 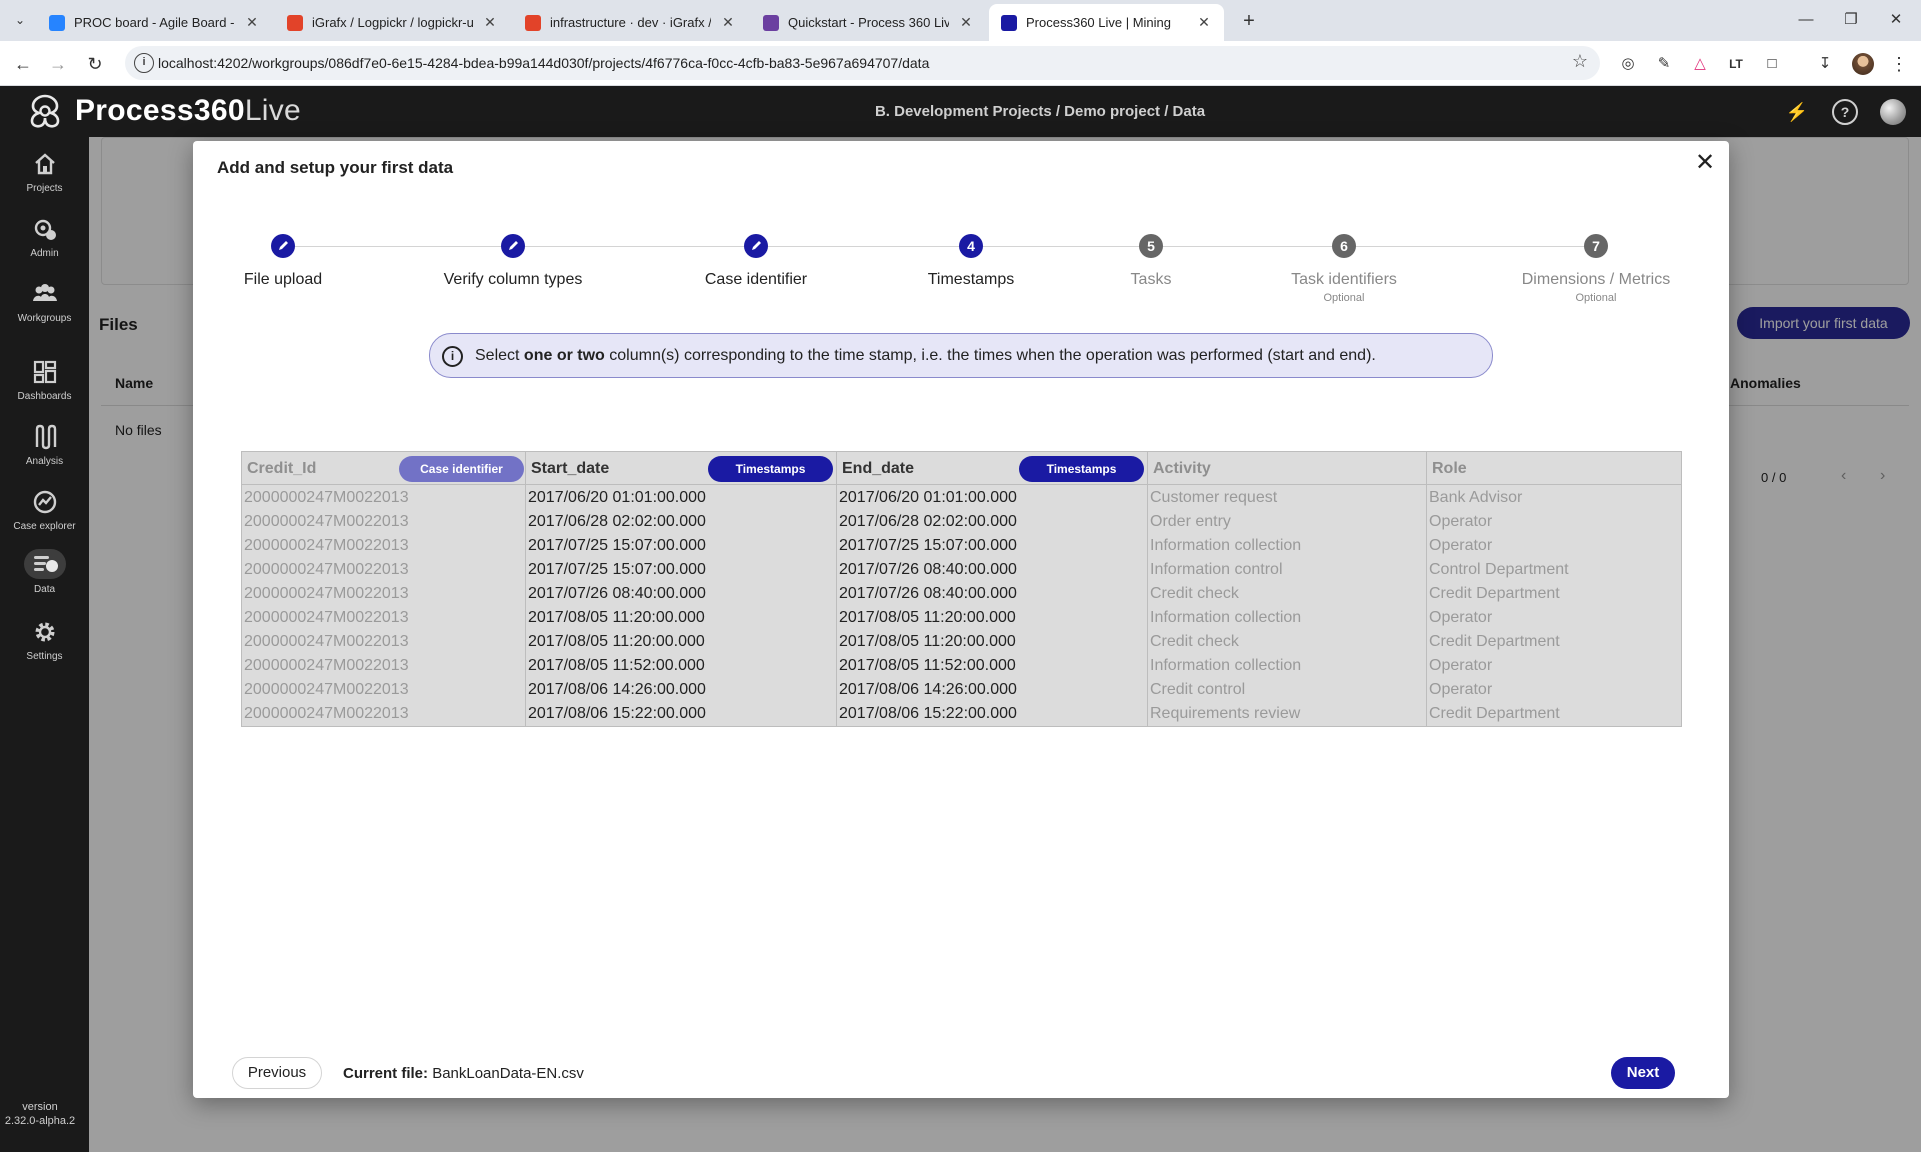 What do you see at coordinates (45, 564) in the screenshot?
I see `data-toggle-icon` at bounding box center [45, 564].